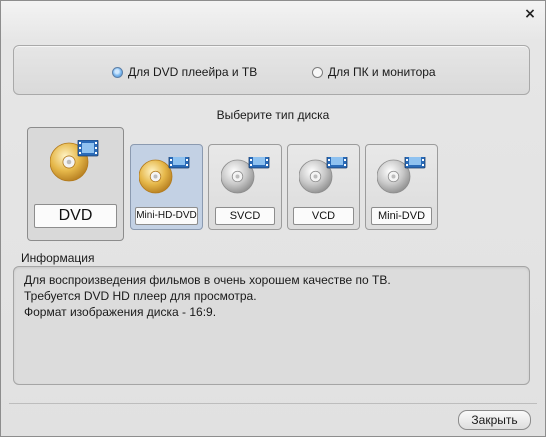 This screenshot has width=546, height=437. What do you see at coordinates (273, 115) in the screenshot?
I see `disc-type-prompt: Выберите тип диска` at bounding box center [273, 115].